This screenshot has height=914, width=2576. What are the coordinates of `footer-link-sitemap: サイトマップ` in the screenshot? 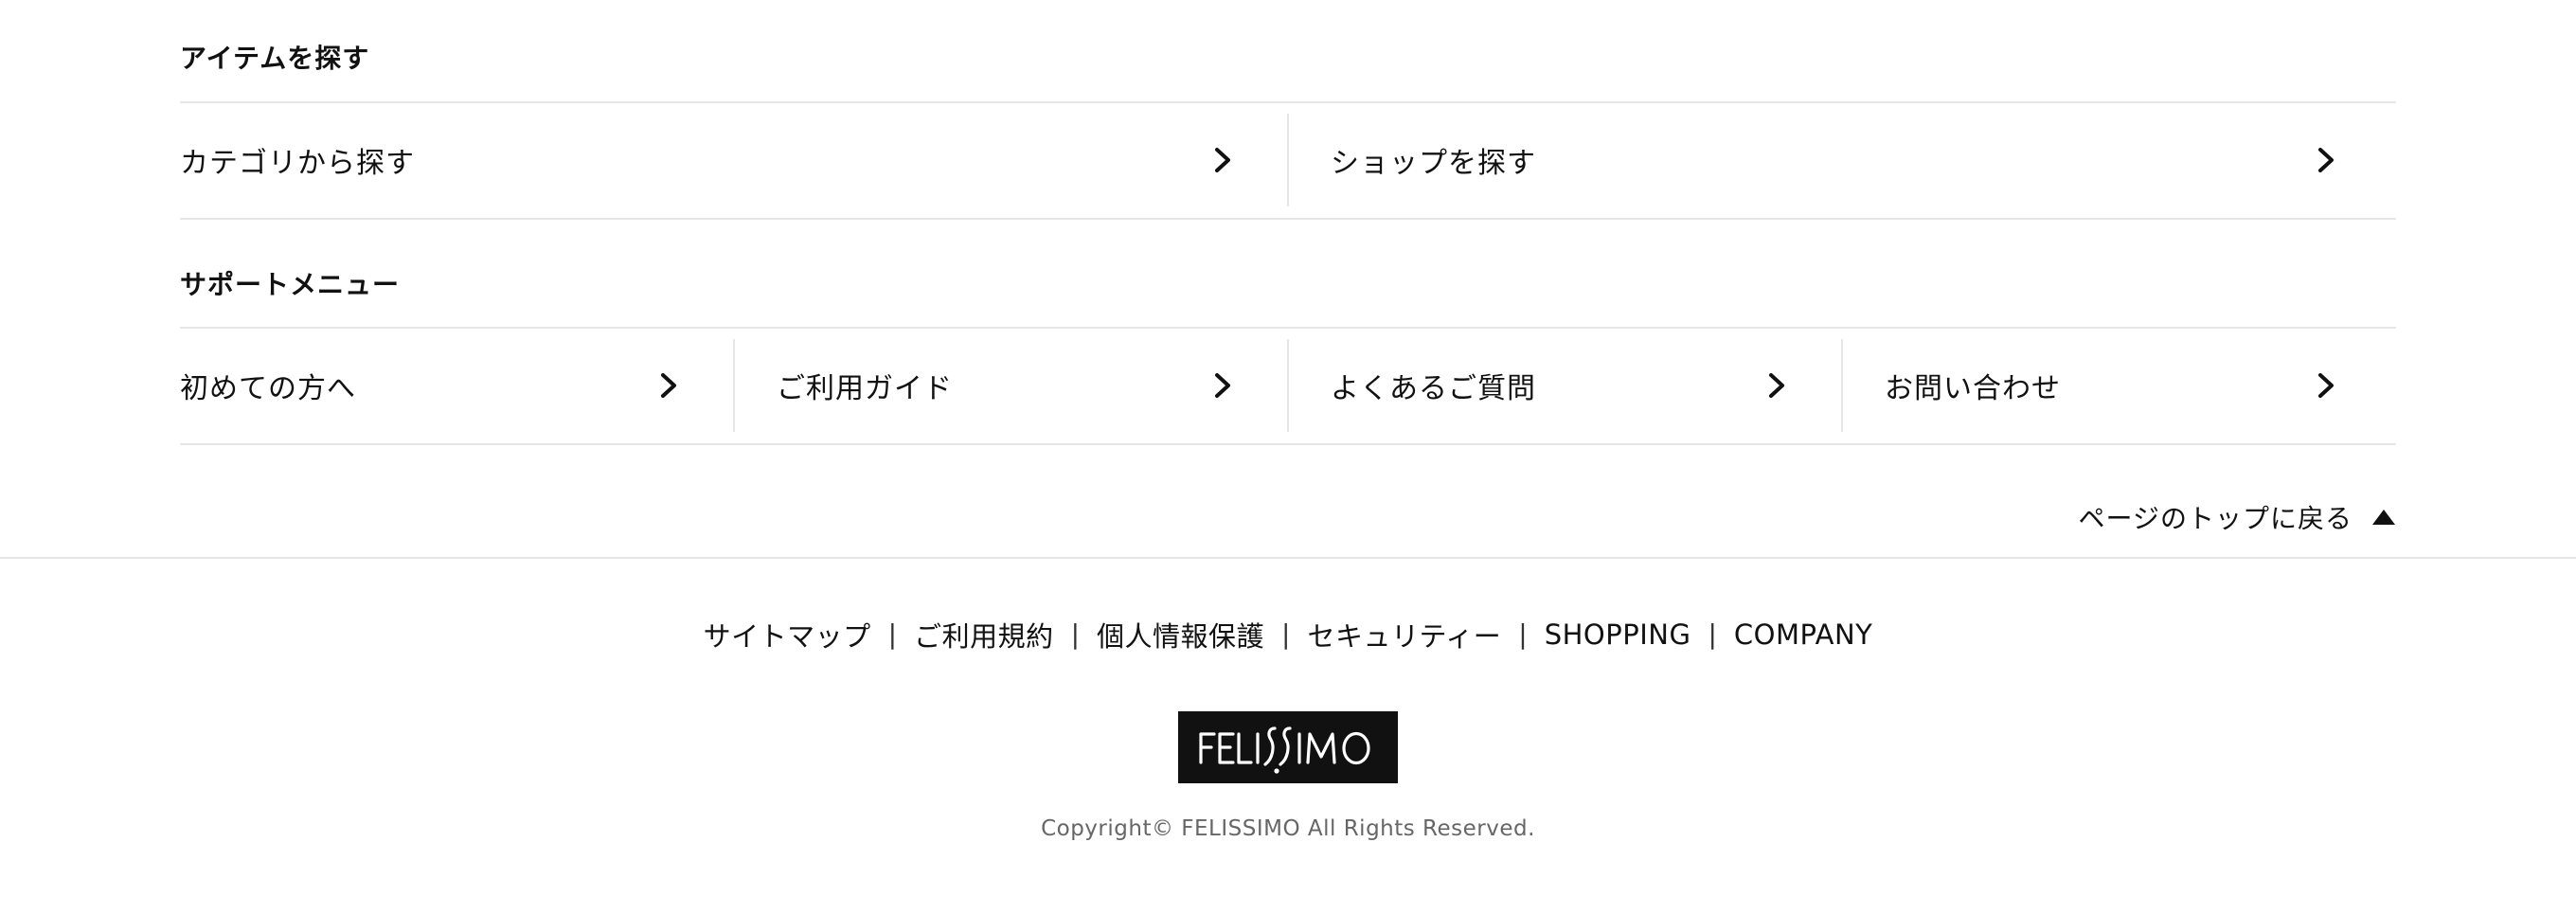 It's located at (787, 634).